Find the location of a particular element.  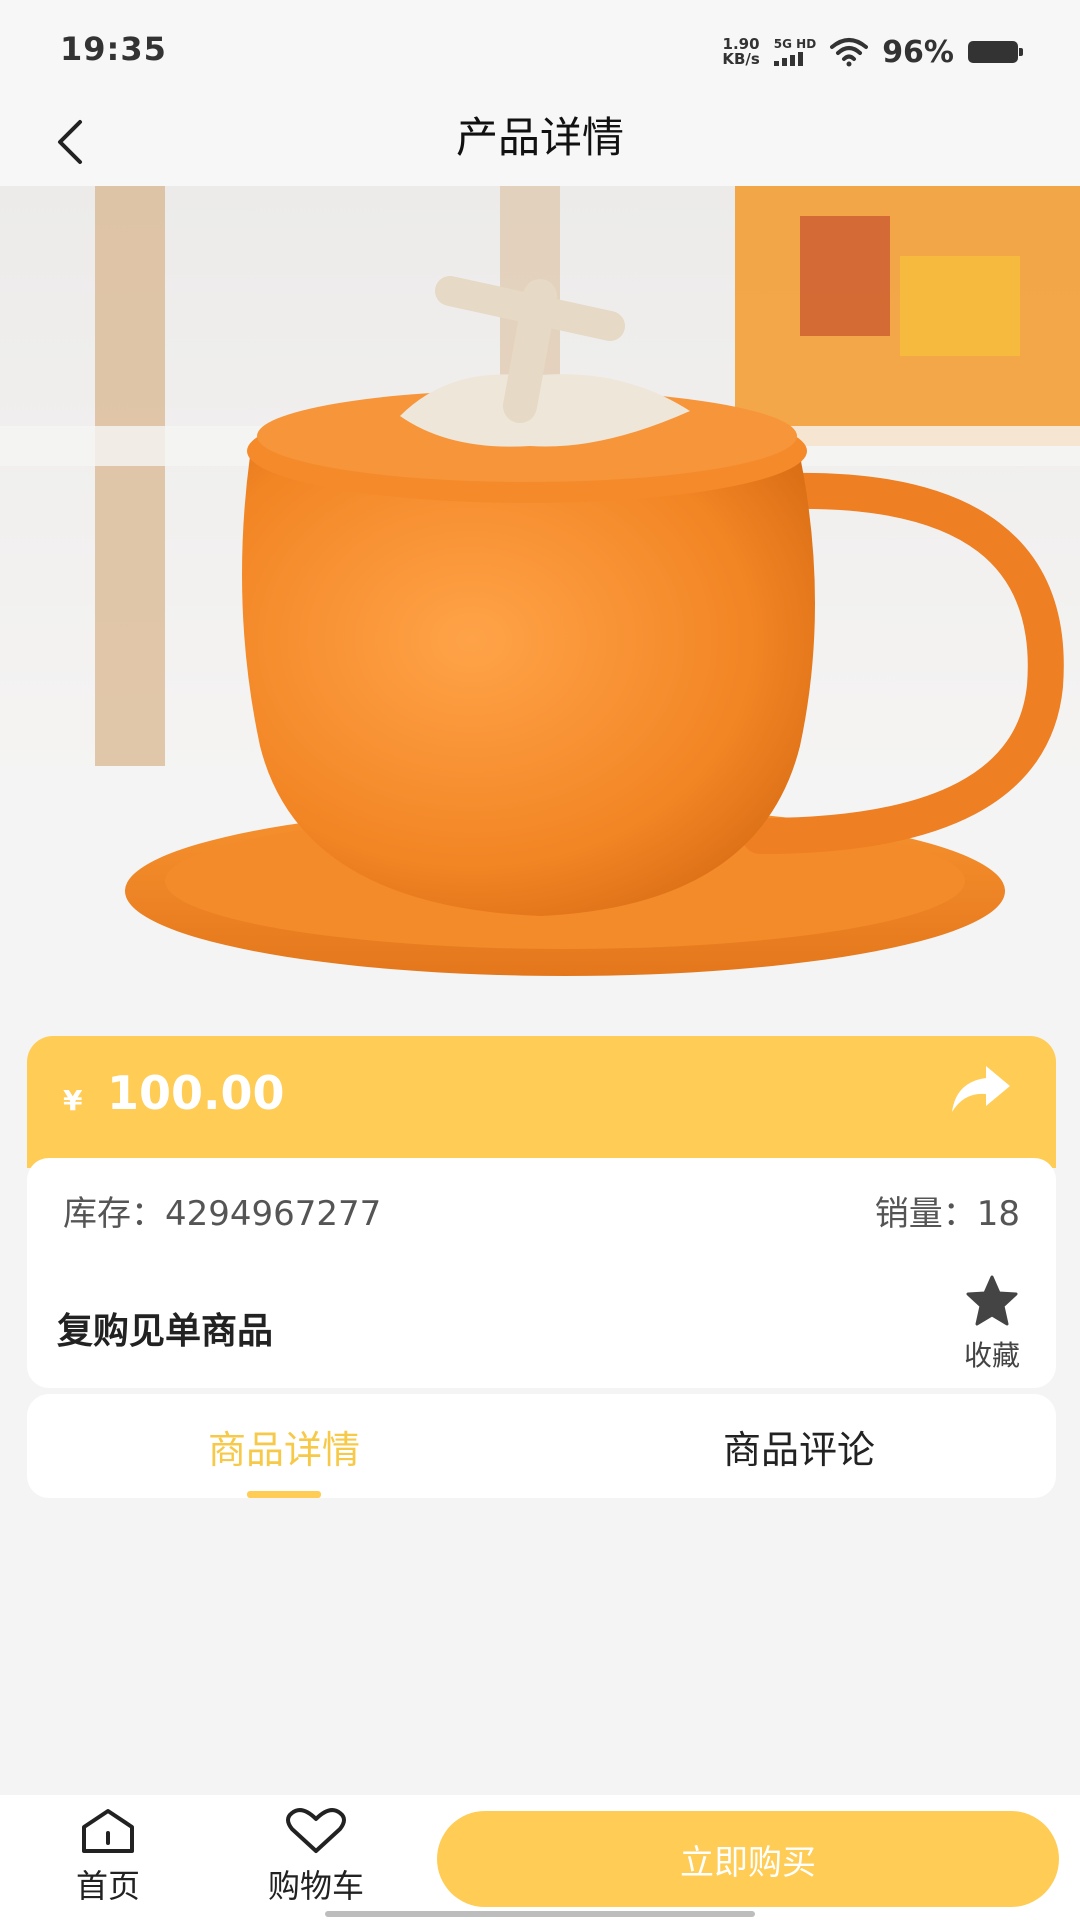

home-label: 首页 is located at coordinates (107, 1886).